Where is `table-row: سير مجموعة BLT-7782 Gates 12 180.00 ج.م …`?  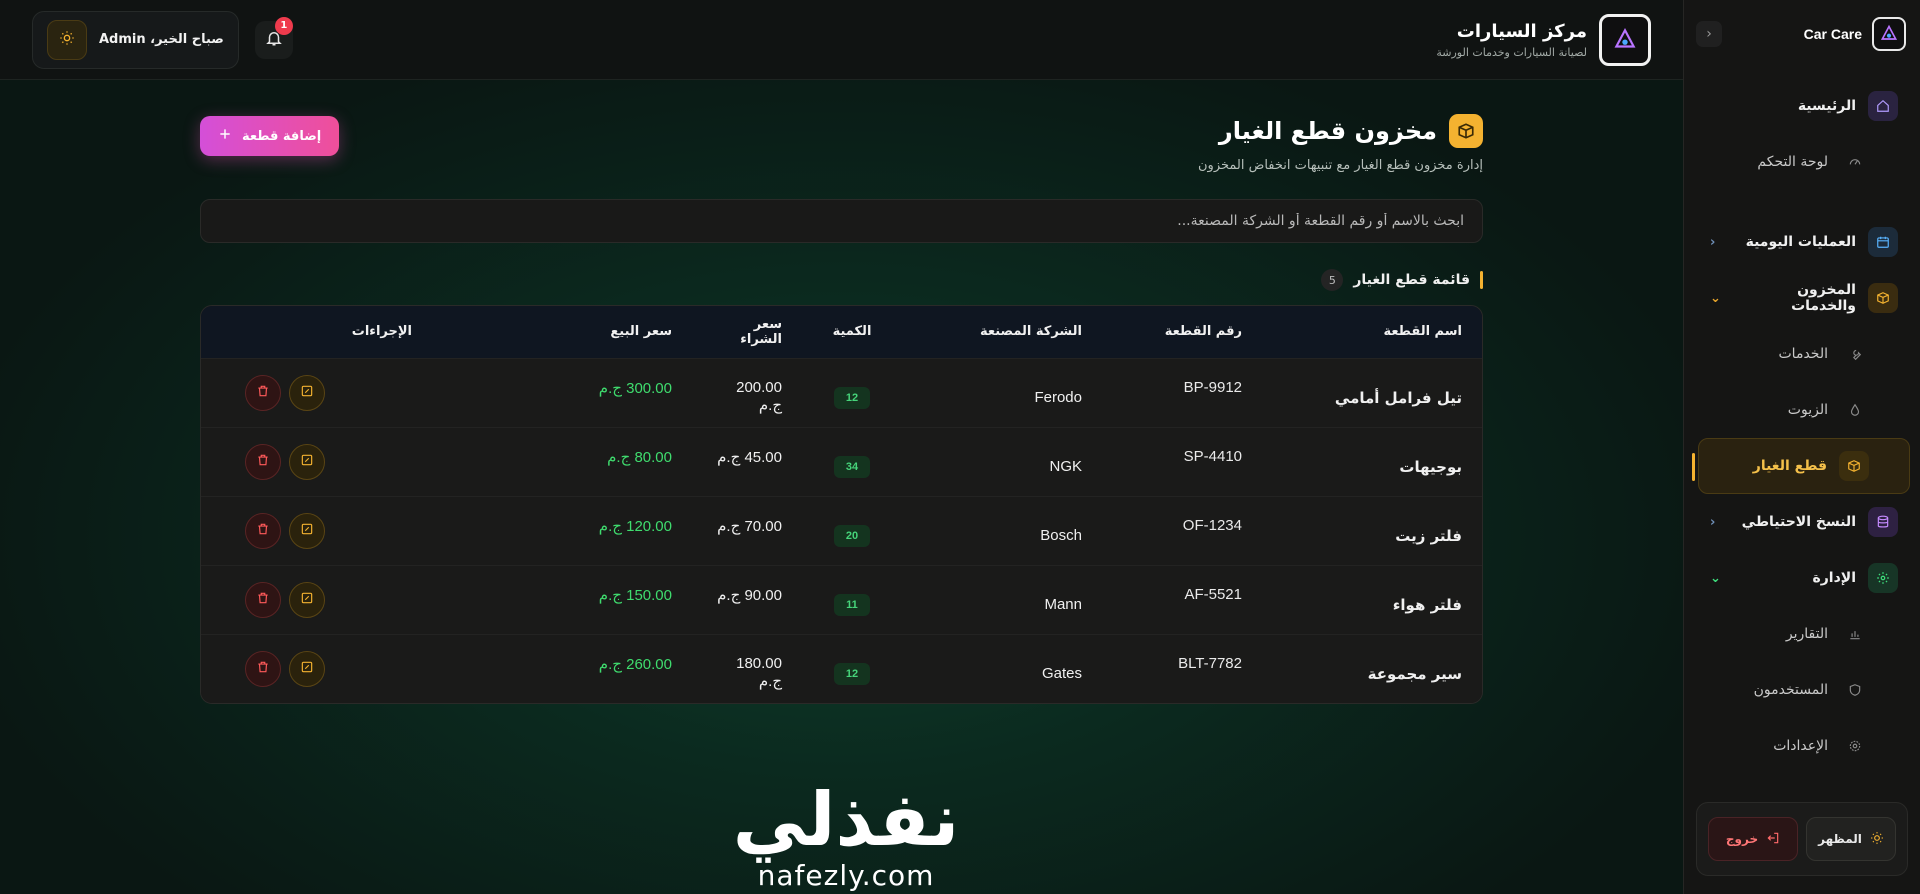
table-row: سير مجموعة BLT-7782 Gates 12 180.00 ج.م … is located at coordinates (841, 668).